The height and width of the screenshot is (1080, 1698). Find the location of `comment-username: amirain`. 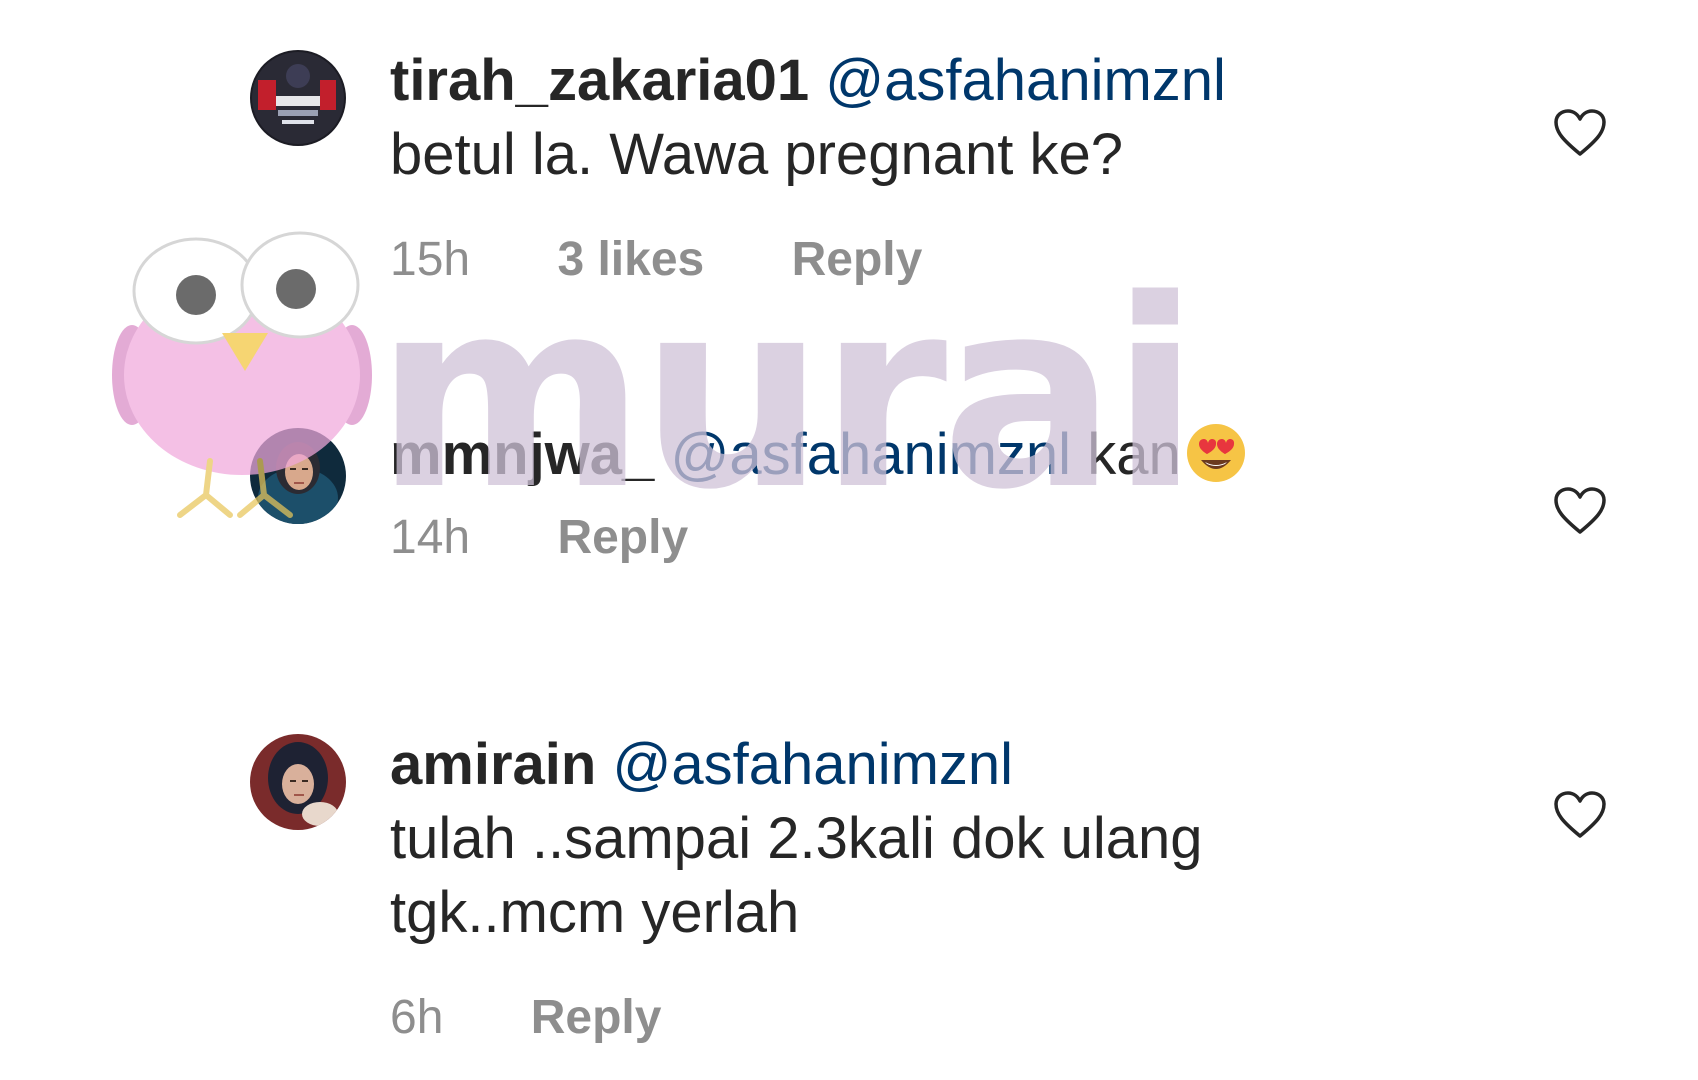

comment-username: amirain is located at coordinates (493, 764).